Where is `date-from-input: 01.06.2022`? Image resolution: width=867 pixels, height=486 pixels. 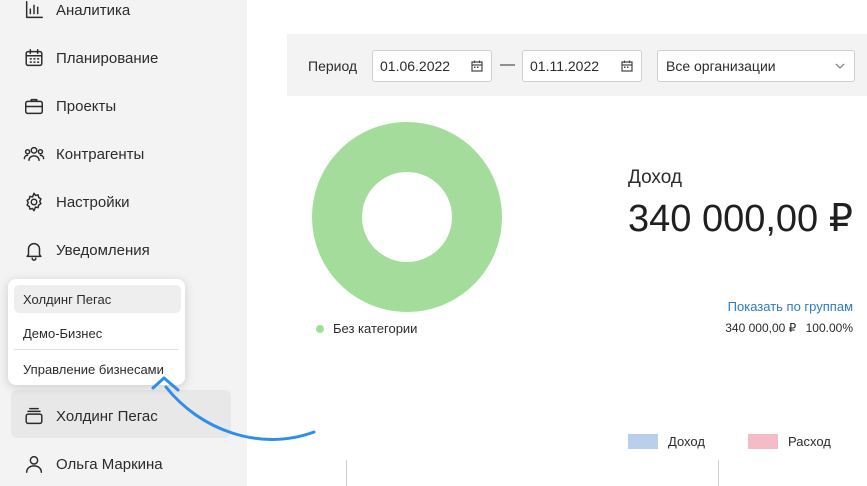 date-from-input: 01.06.2022 is located at coordinates (432, 66).